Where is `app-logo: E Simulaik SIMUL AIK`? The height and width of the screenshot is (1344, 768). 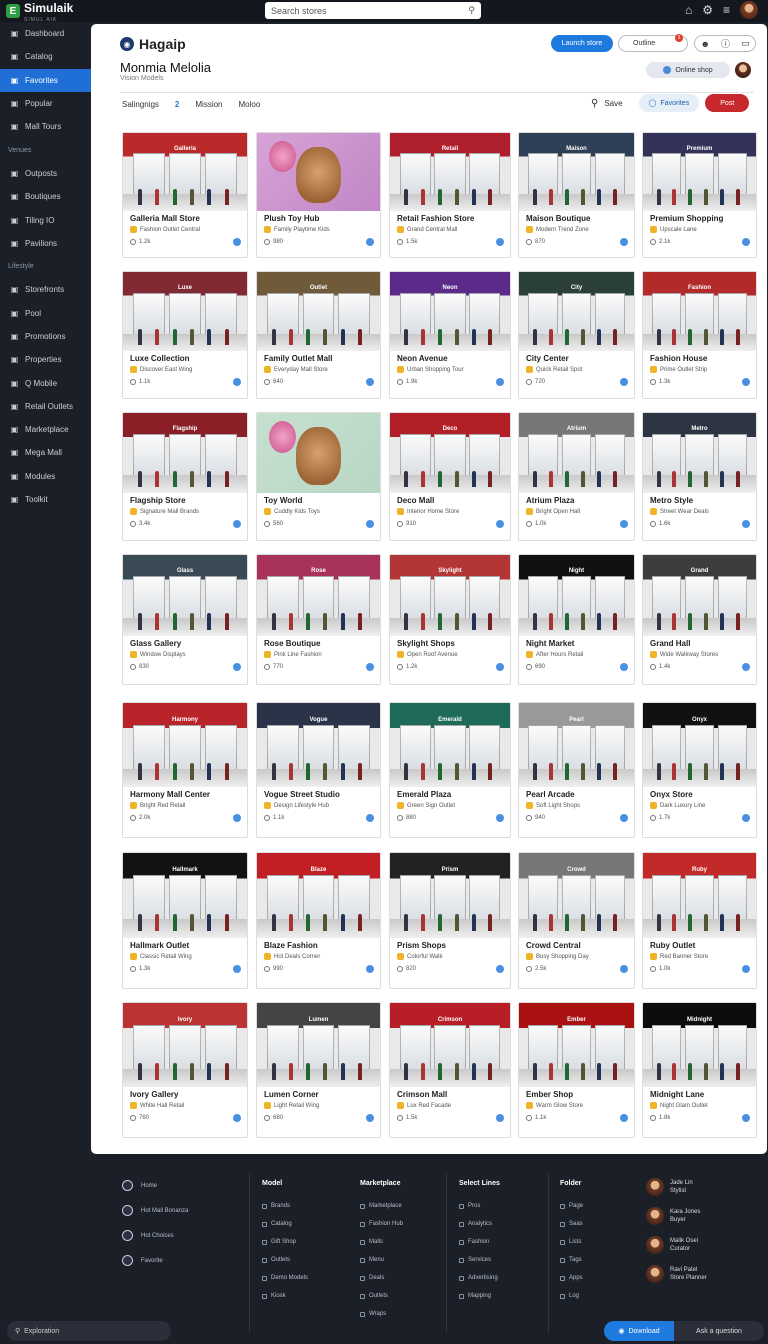 app-logo: E Simulaik SIMUL AIK is located at coordinates (39, 11).